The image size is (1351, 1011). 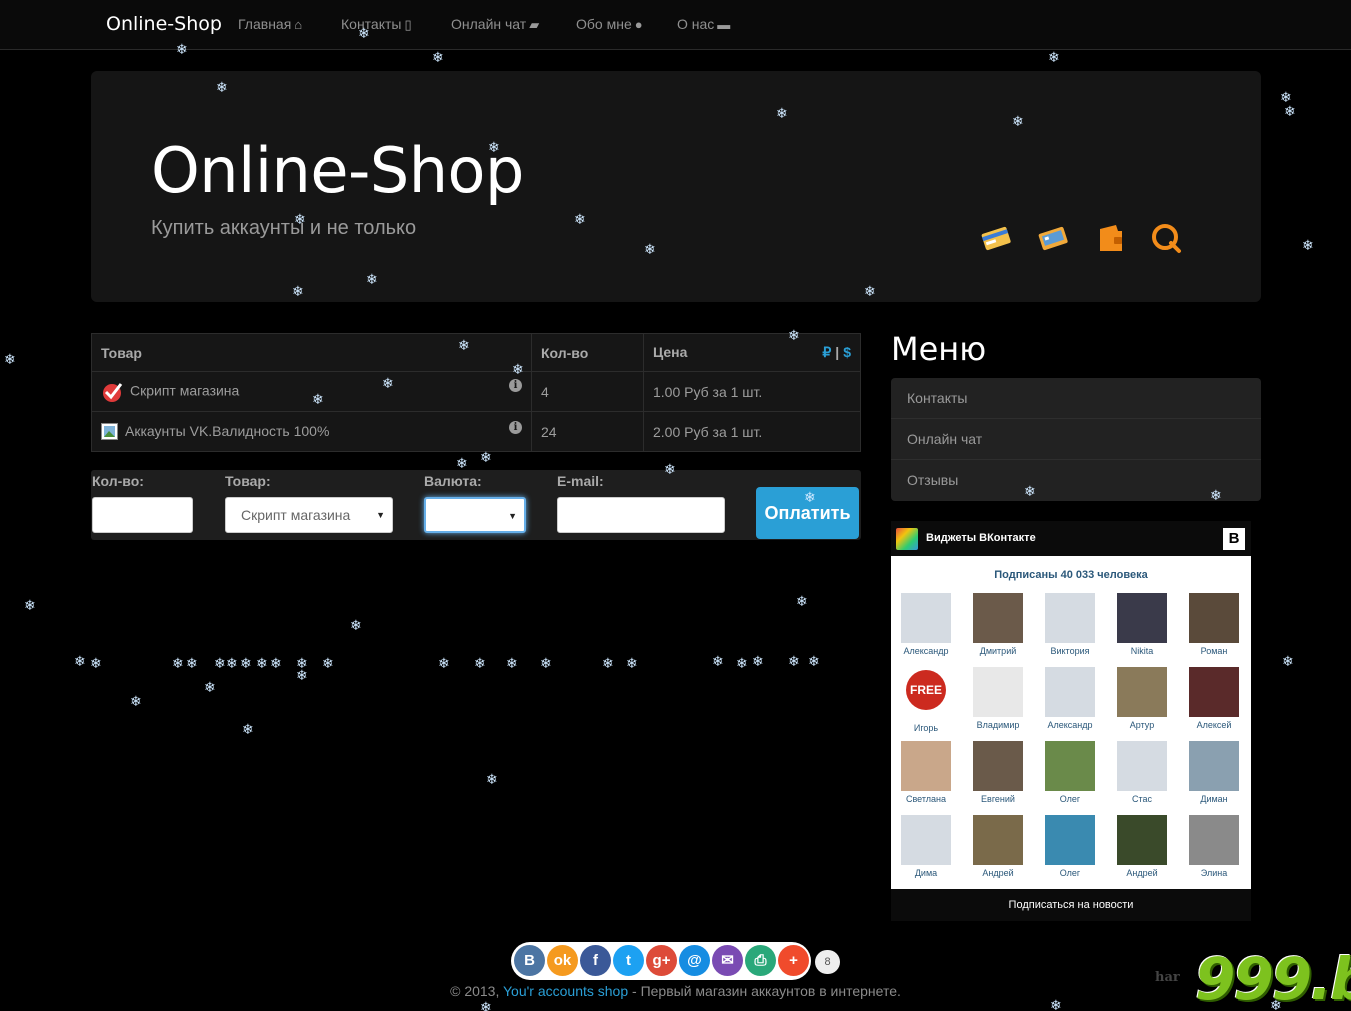 I want to click on menu-item-chat: Онлайн чат, so click(x=1076, y=439).